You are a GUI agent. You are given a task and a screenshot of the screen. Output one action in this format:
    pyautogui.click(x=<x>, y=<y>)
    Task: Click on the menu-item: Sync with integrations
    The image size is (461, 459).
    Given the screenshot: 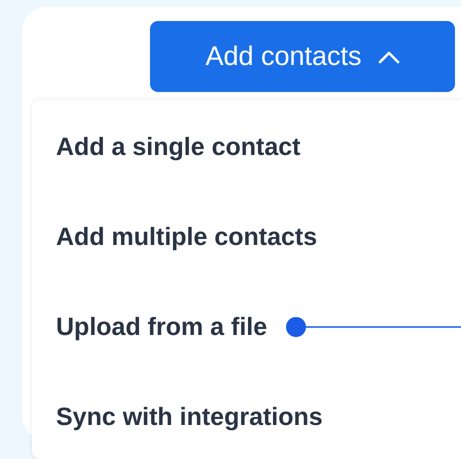 What is the action you would take?
    pyautogui.click(x=189, y=417)
    